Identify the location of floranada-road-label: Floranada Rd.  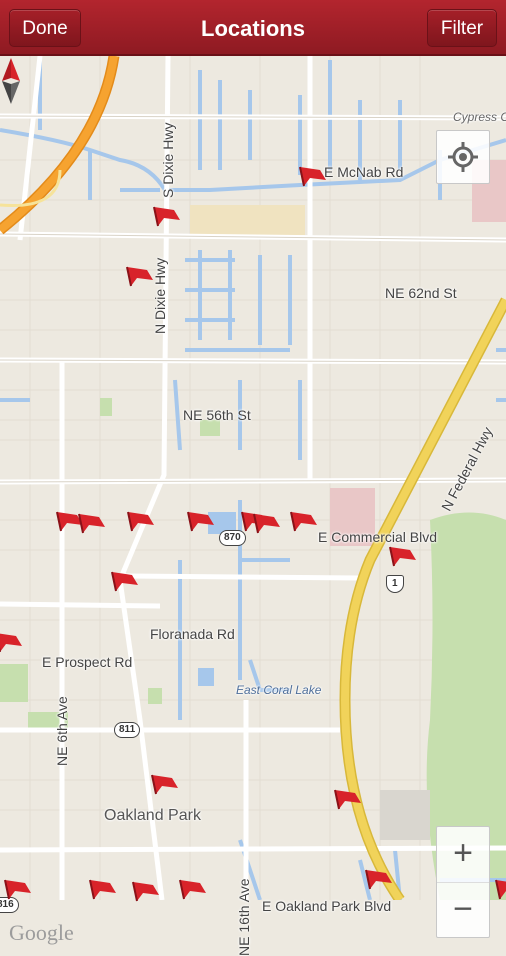
(192, 634).